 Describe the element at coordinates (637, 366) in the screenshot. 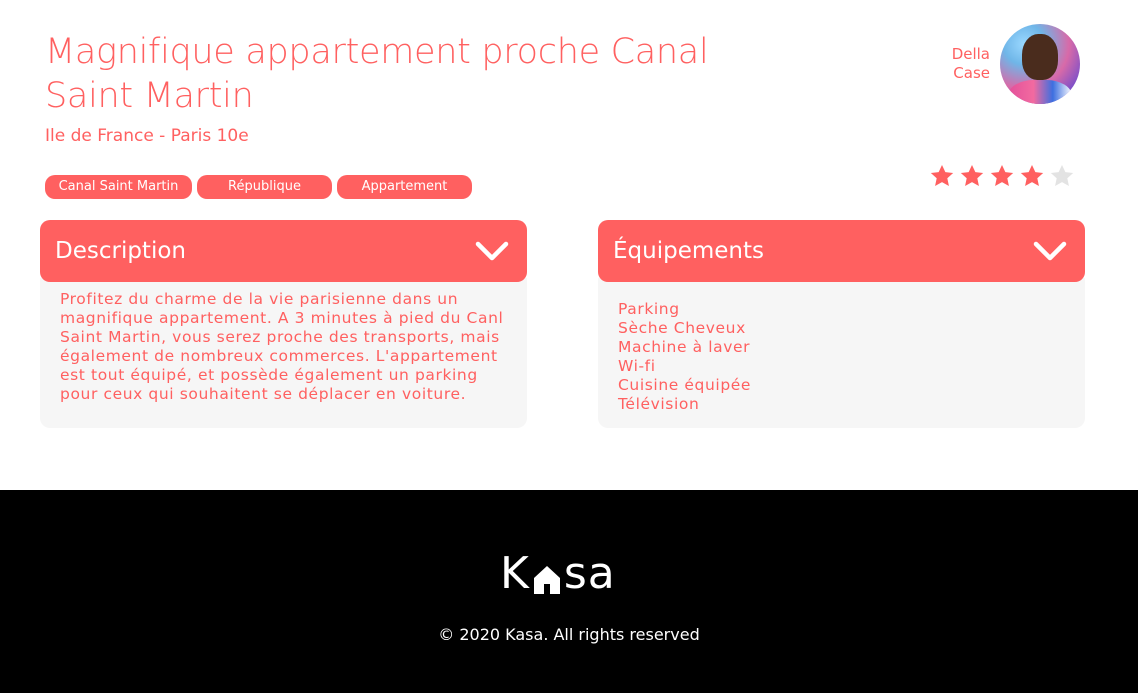

I see `equipment-item: Wi-fi` at that location.